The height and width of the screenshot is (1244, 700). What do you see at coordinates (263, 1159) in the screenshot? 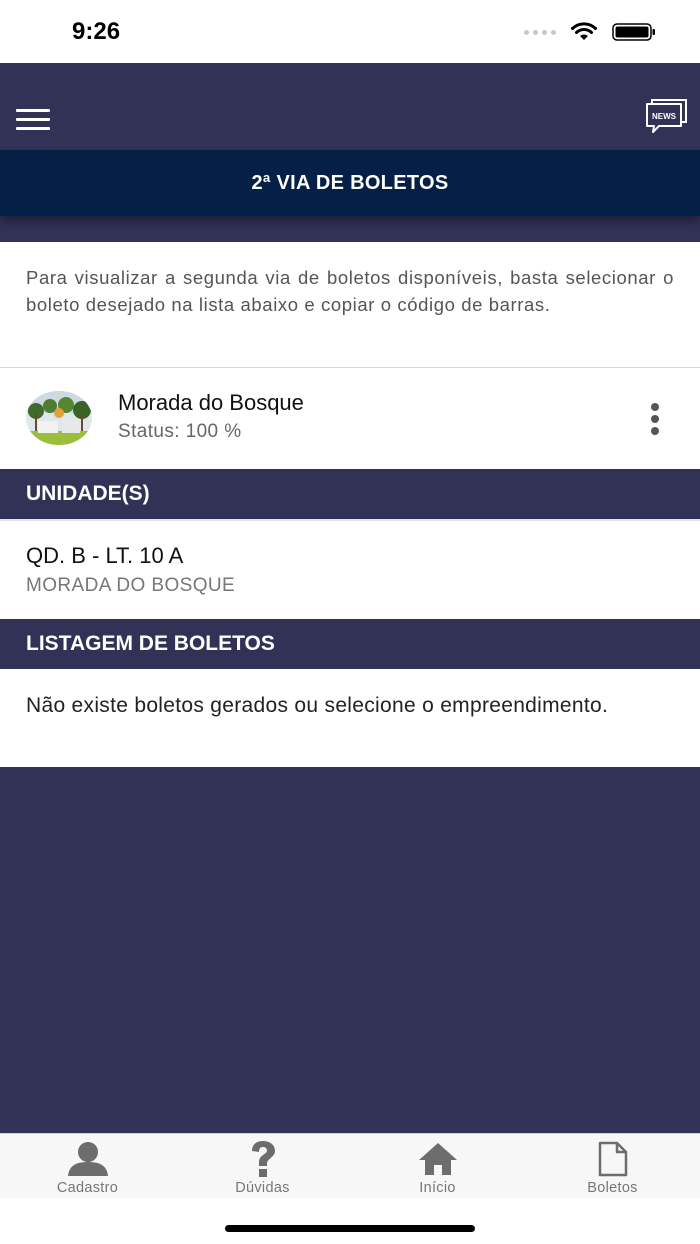
I see `question-icon` at bounding box center [263, 1159].